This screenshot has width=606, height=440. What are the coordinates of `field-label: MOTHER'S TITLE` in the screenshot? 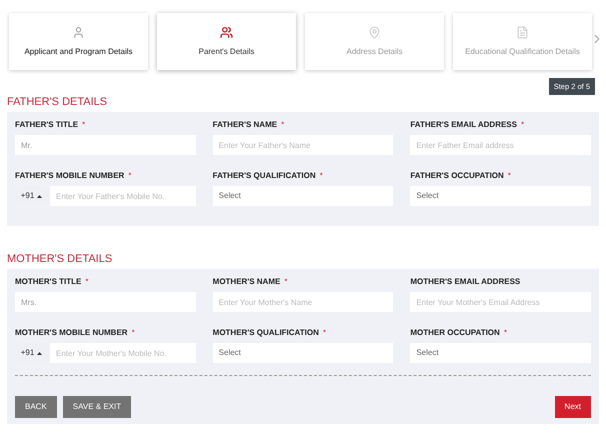 It's located at (48, 282).